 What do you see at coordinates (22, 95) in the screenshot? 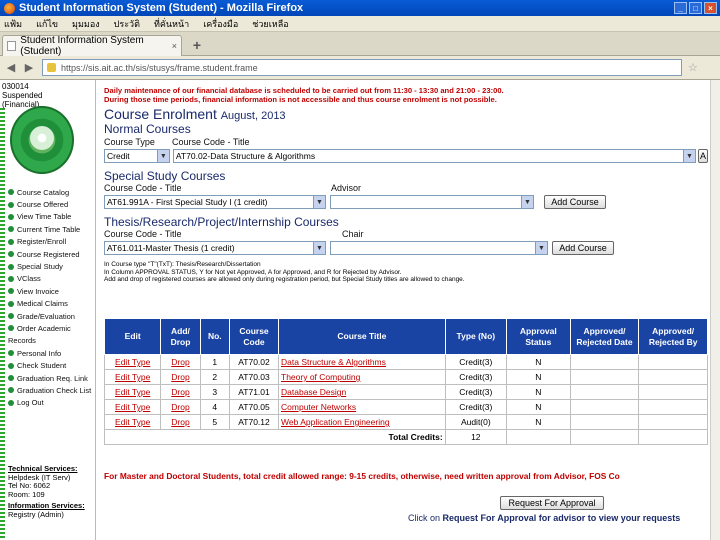
I see `user-status: Suspended` at bounding box center [22, 95].